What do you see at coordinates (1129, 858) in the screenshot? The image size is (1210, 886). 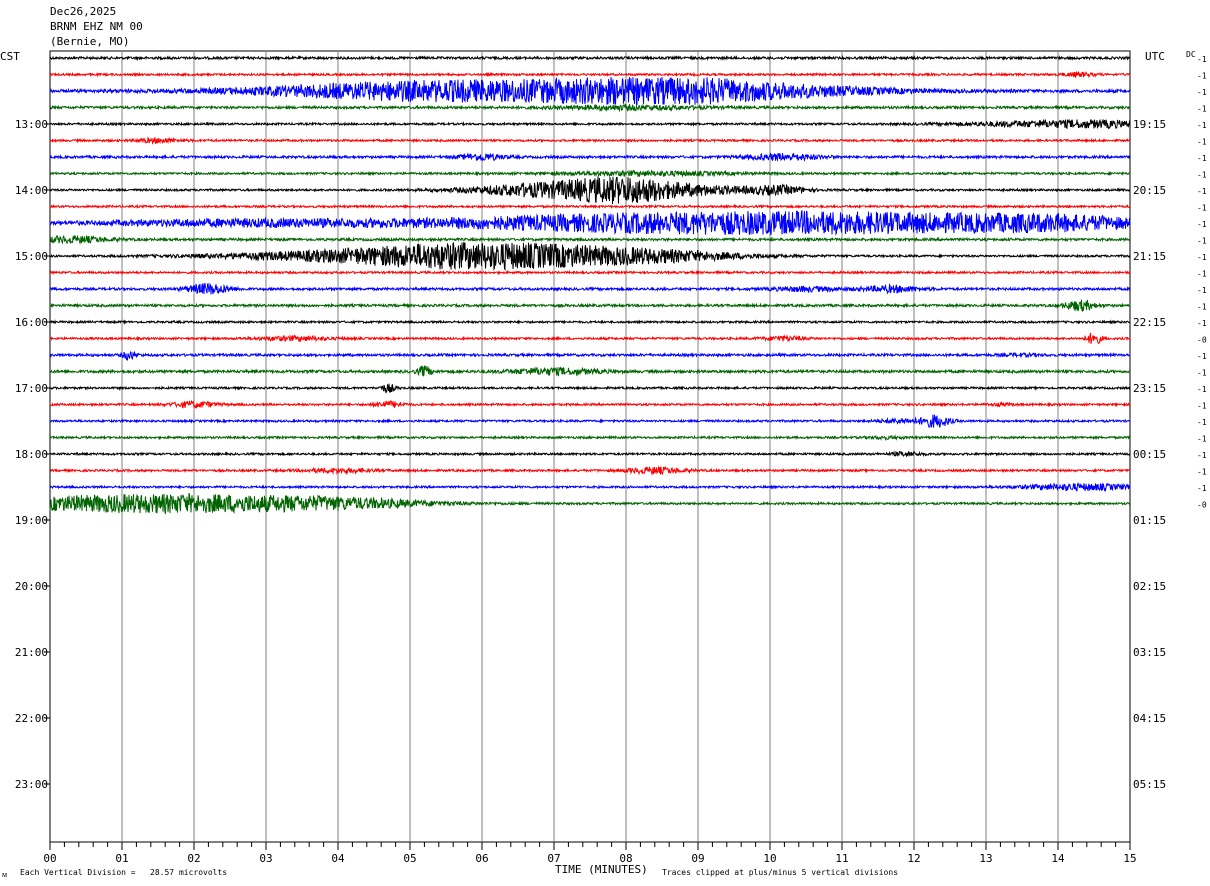 I see `x-tick-label: 15` at bounding box center [1129, 858].